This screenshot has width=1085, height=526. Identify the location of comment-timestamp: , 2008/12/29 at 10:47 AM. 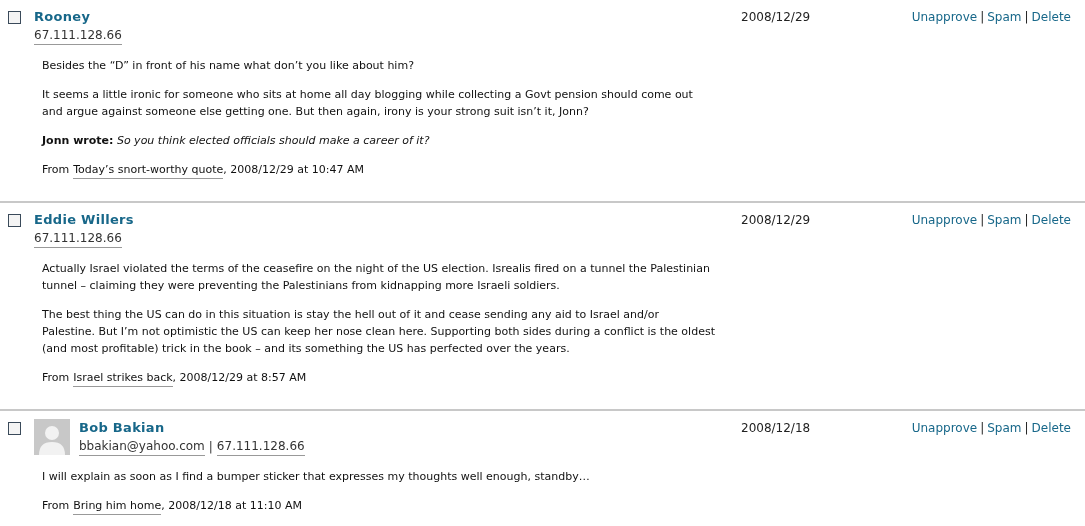
(293, 170).